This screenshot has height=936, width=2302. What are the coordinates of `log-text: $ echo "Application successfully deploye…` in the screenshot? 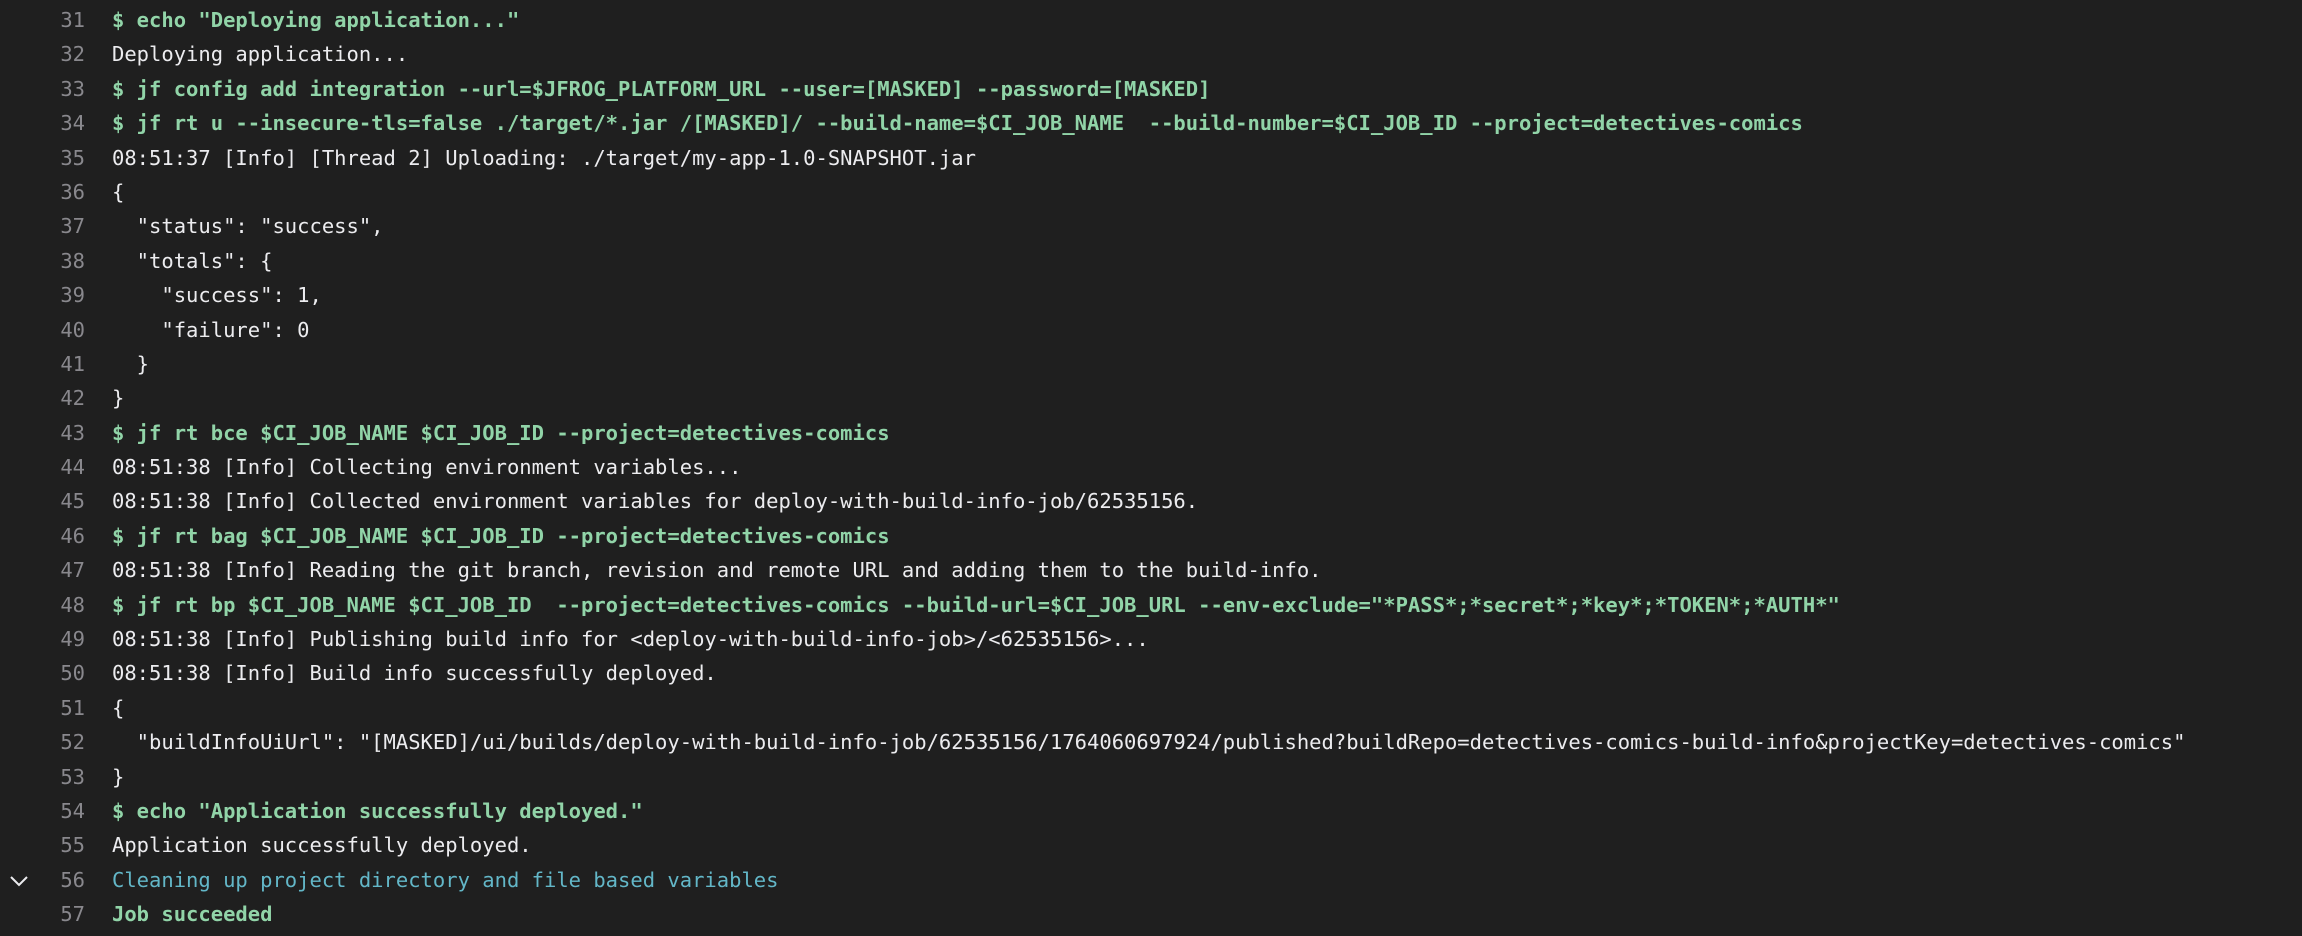 It's located at (377, 810).